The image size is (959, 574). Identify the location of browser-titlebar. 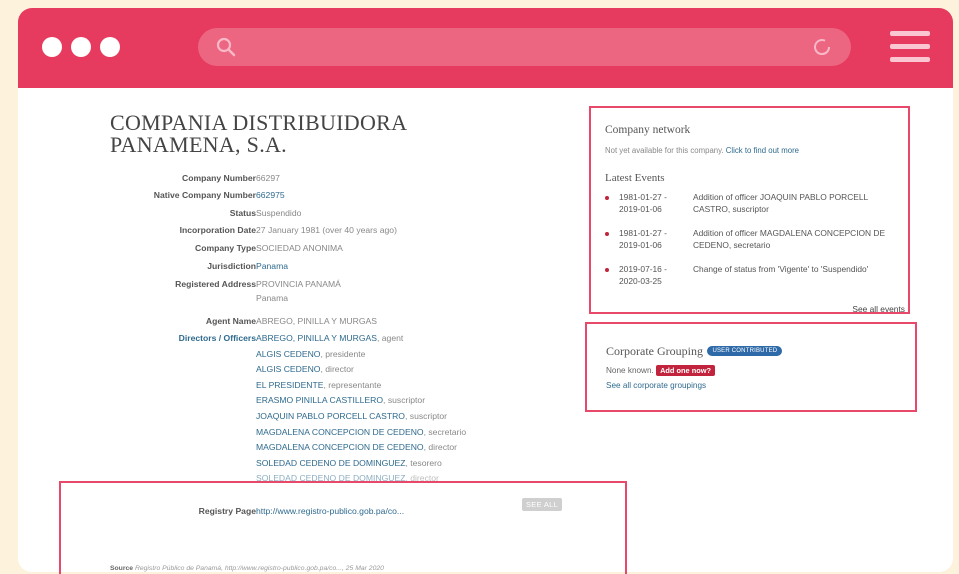
(485, 48).